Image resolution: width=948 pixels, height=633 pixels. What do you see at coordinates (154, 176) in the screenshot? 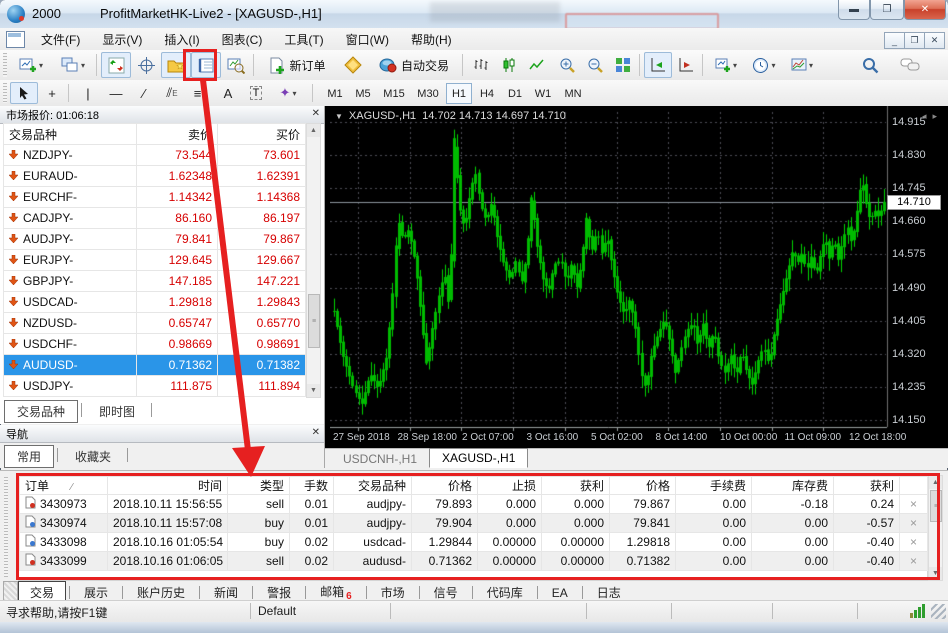
I see `market-watch-row: EURAUD- 1.62348 1.62391` at bounding box center [154, 176].